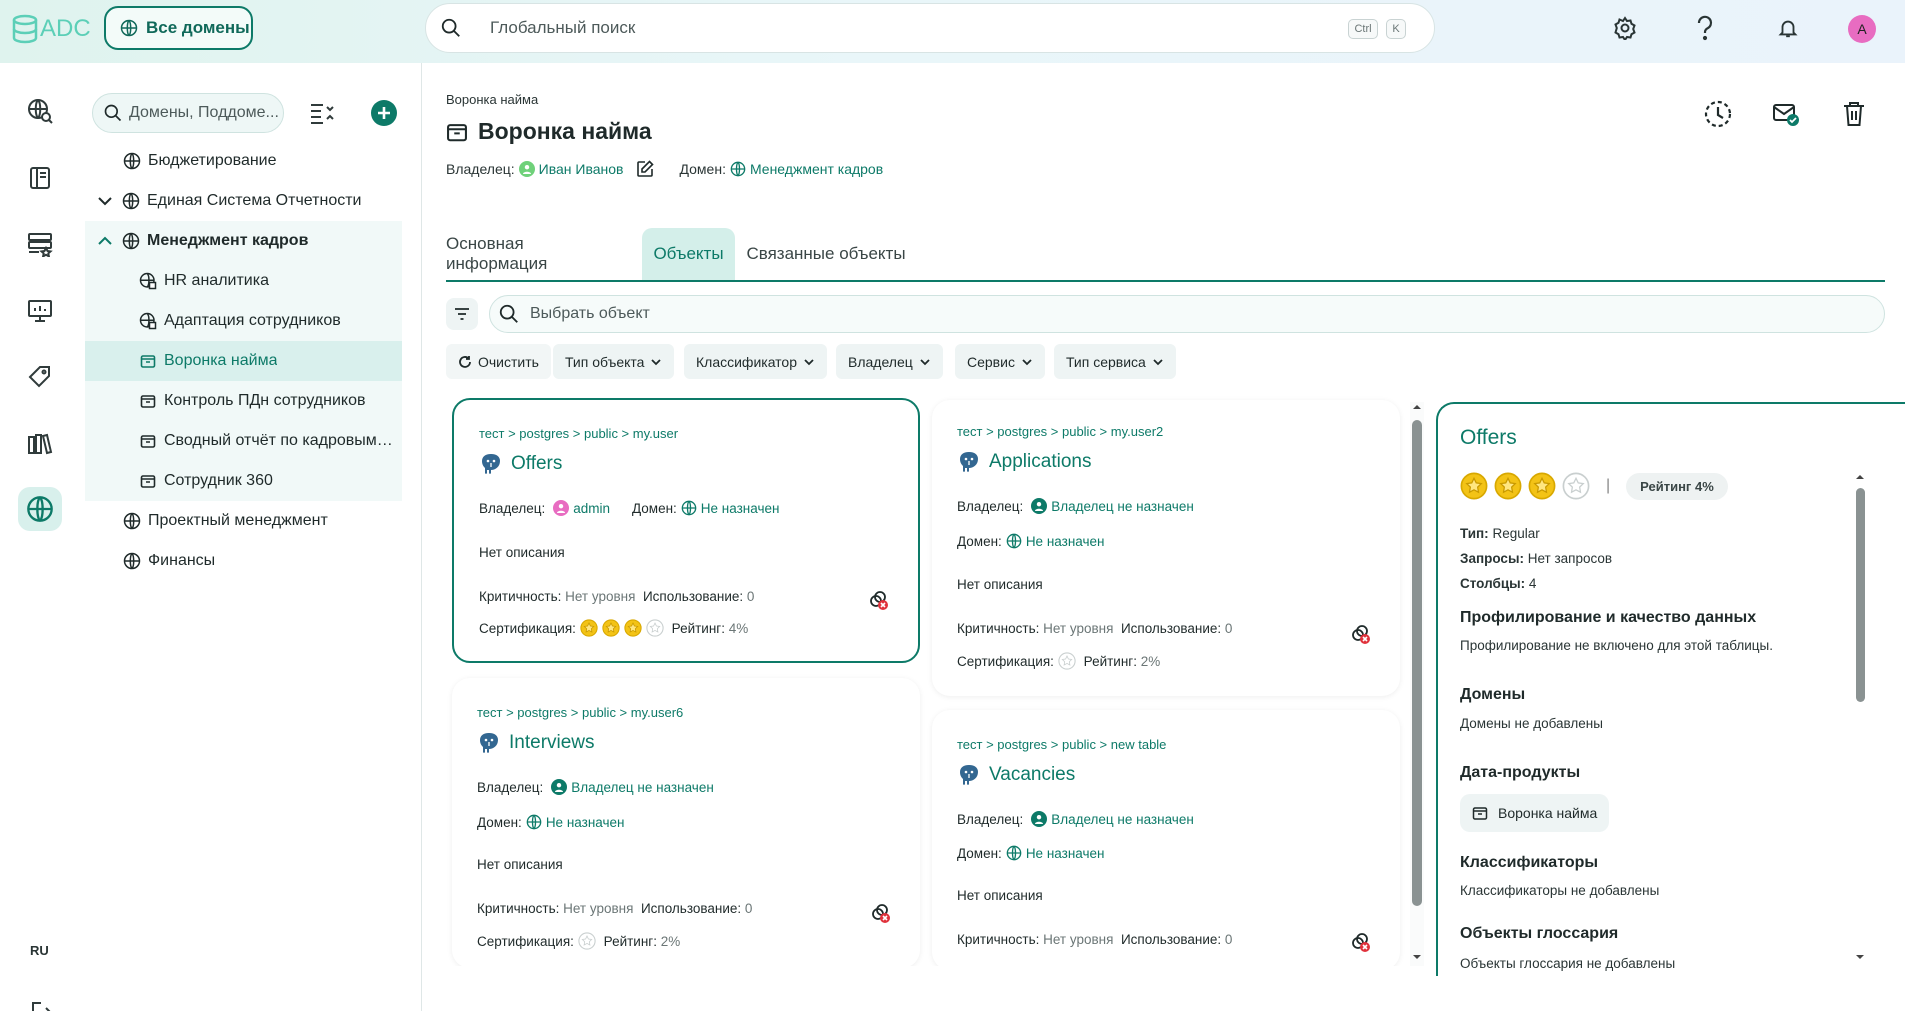 The image size is (1905, 1011). What do you see at coordinates (1417, 663) in the screenshot?
I see `objects-scroll-thumb` at bounding box center [1417, 663].